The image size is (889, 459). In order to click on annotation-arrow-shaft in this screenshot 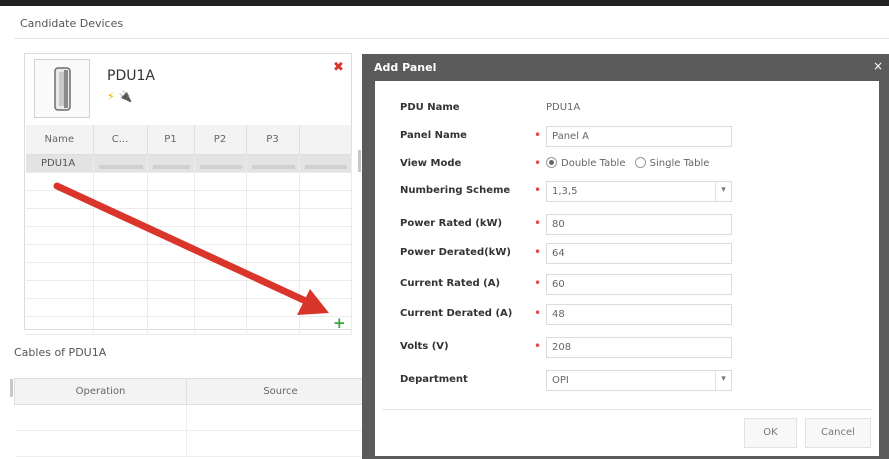, I will do `click(183, 244)`.